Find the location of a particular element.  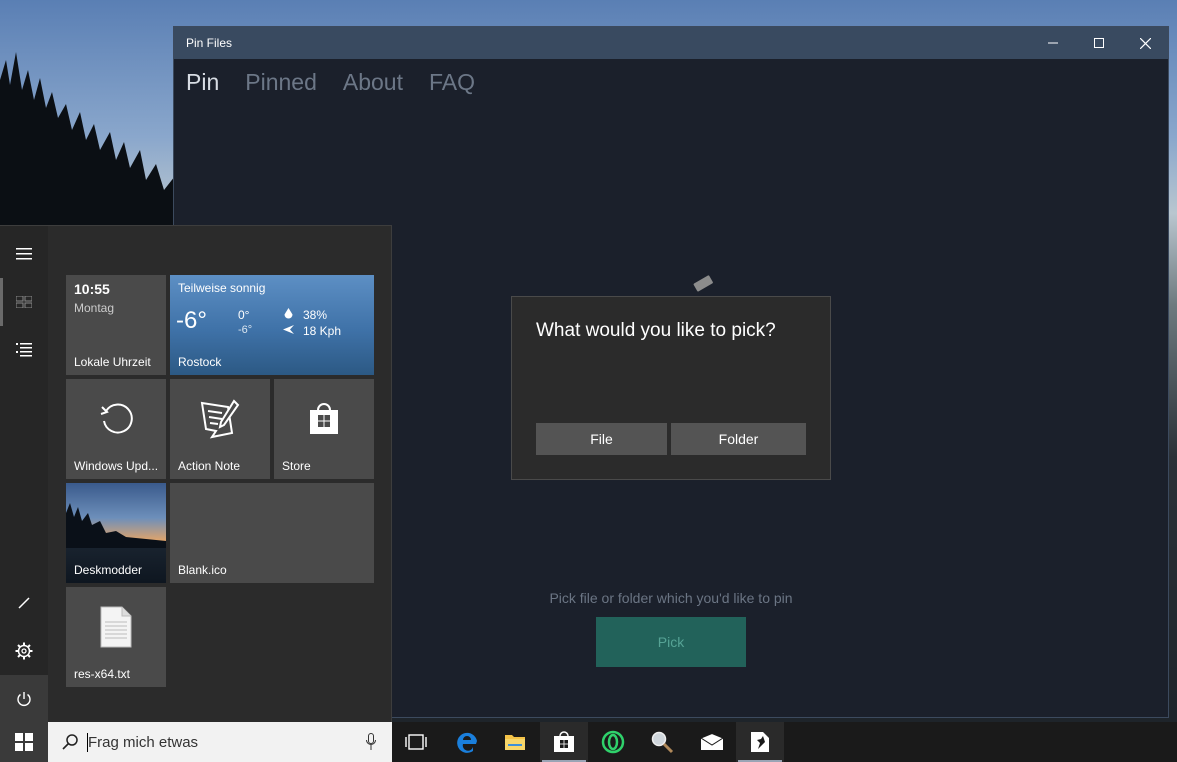

store-icon is located at coordinates (564, 741).